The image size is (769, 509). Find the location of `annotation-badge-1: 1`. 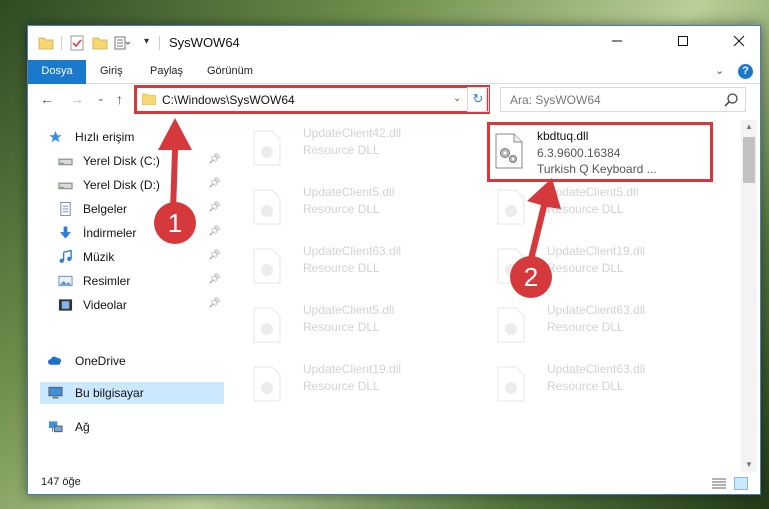

annotation-badge-1: 1 is located at coordinates (175, 223).